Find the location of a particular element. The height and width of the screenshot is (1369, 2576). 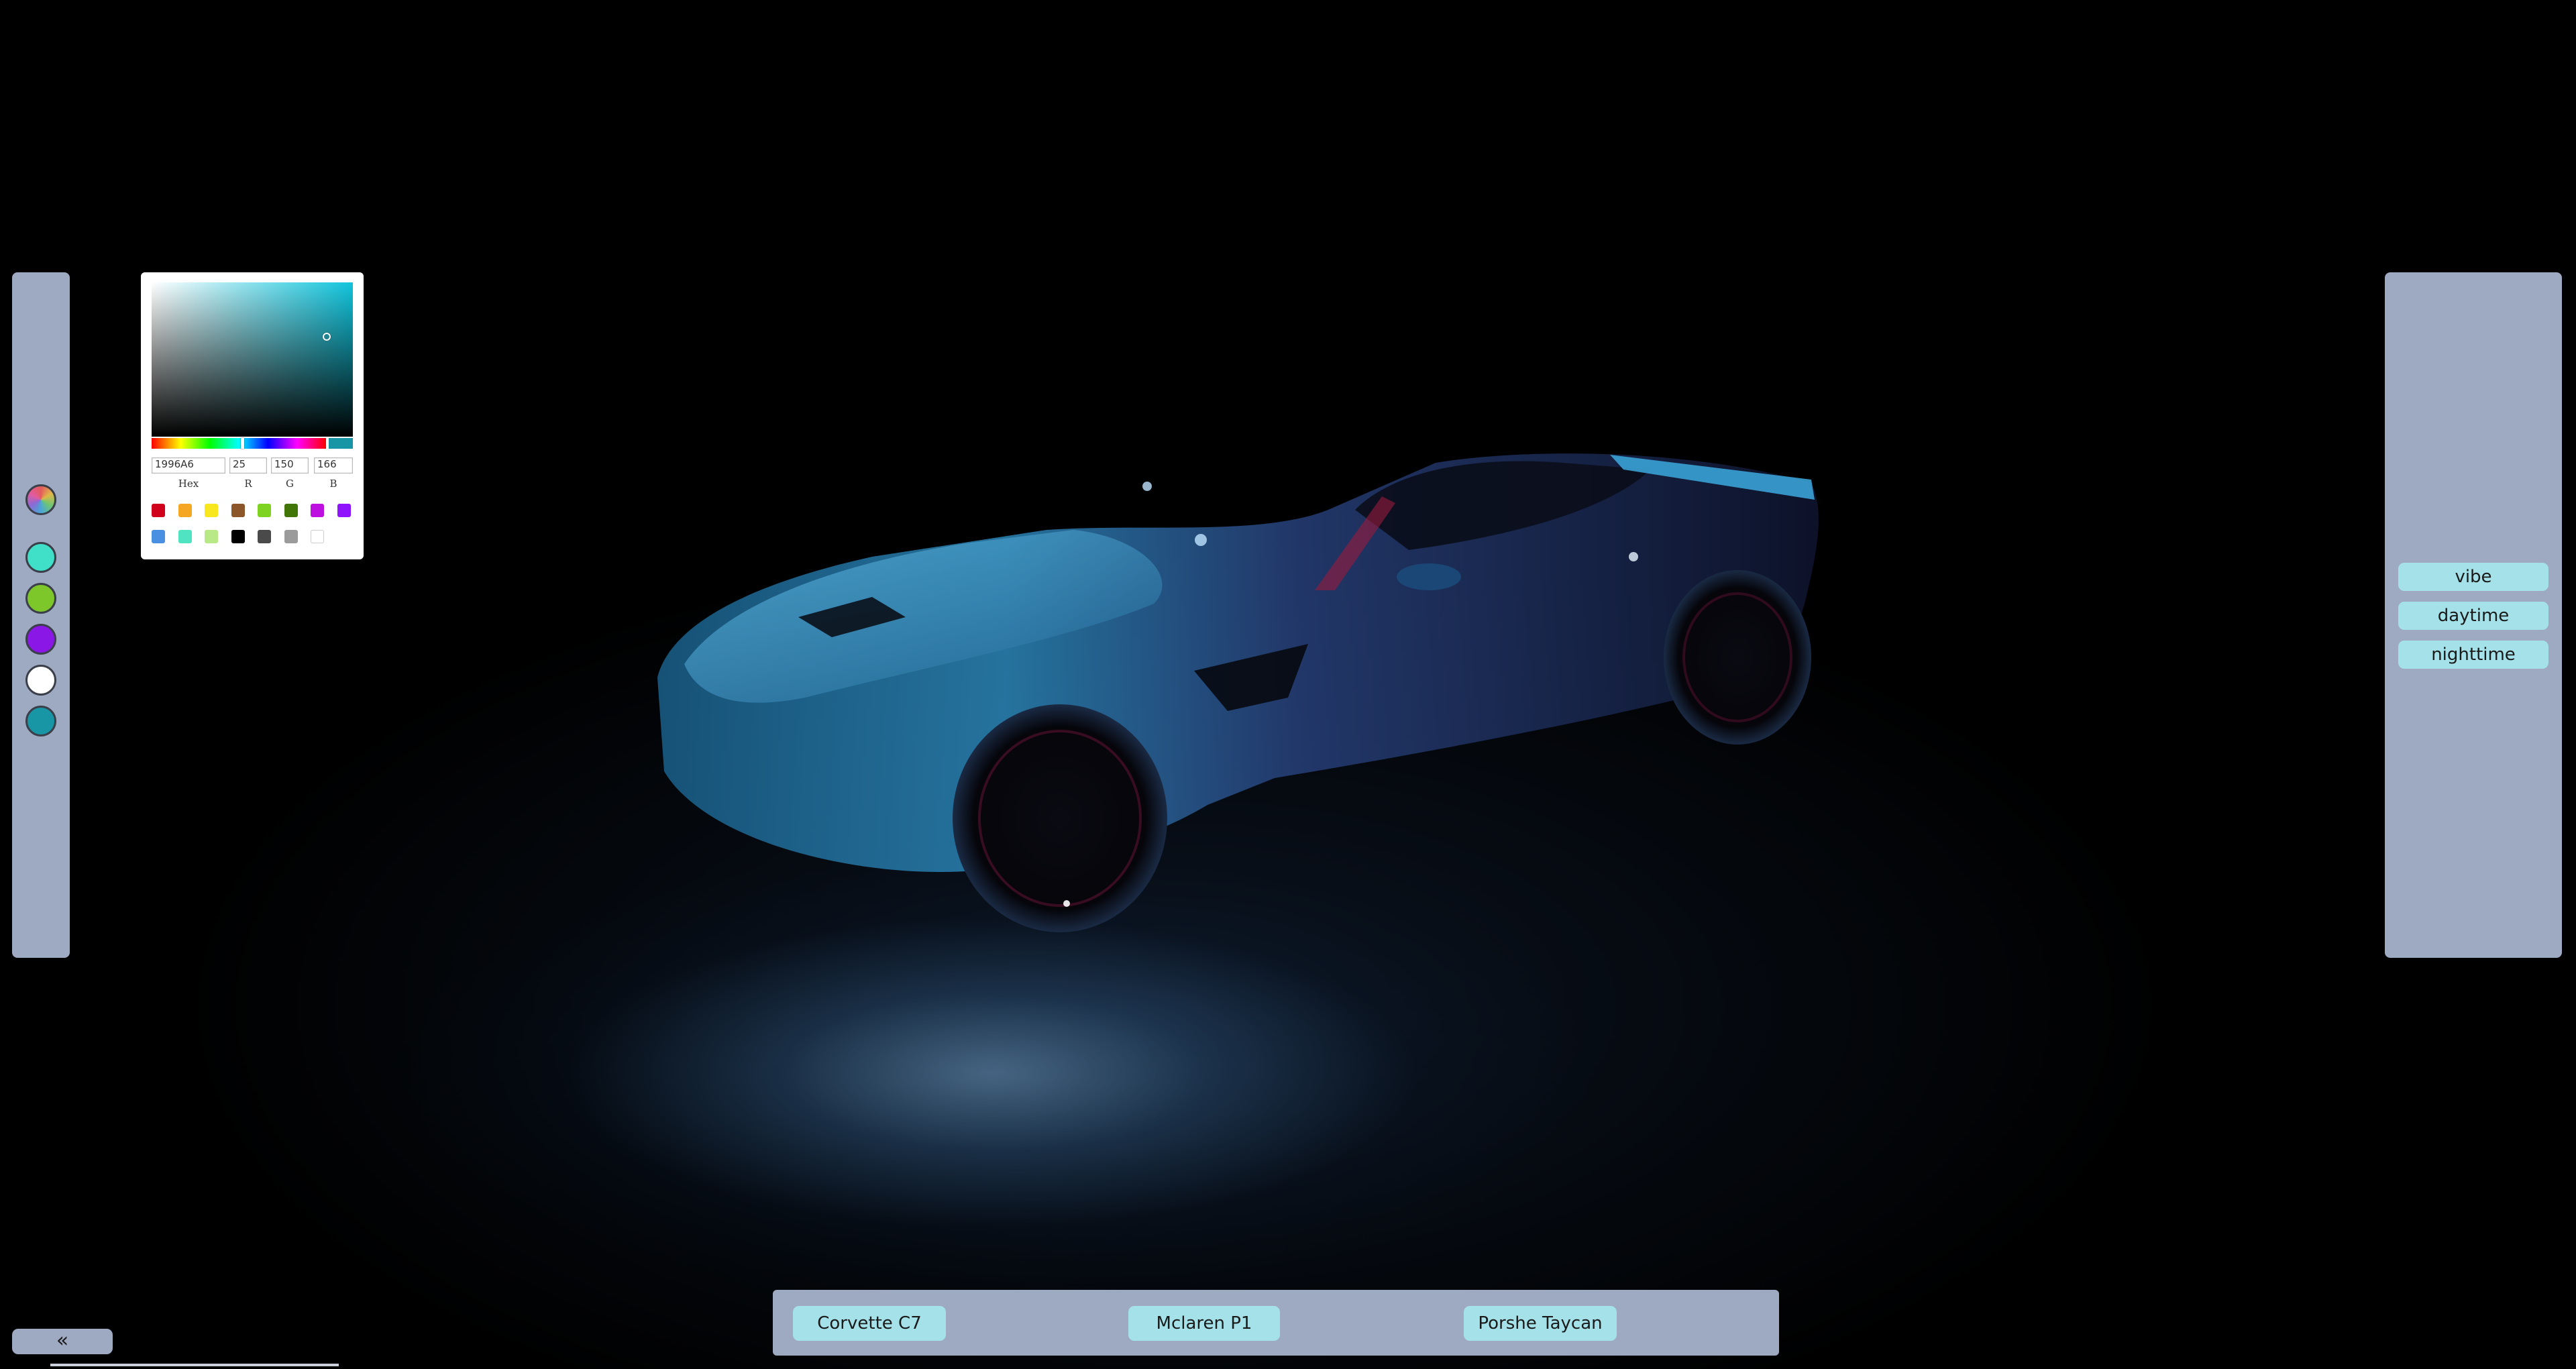

car-selector-panel: Corvette C7 Mclaren P1 Porshe Taycan is located at coordinates (1276, 1323).